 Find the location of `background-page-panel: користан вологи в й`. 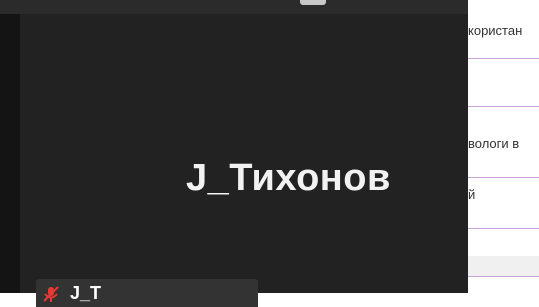

background-page-panel: користан вологи в й is located at coordinates (503, 146).